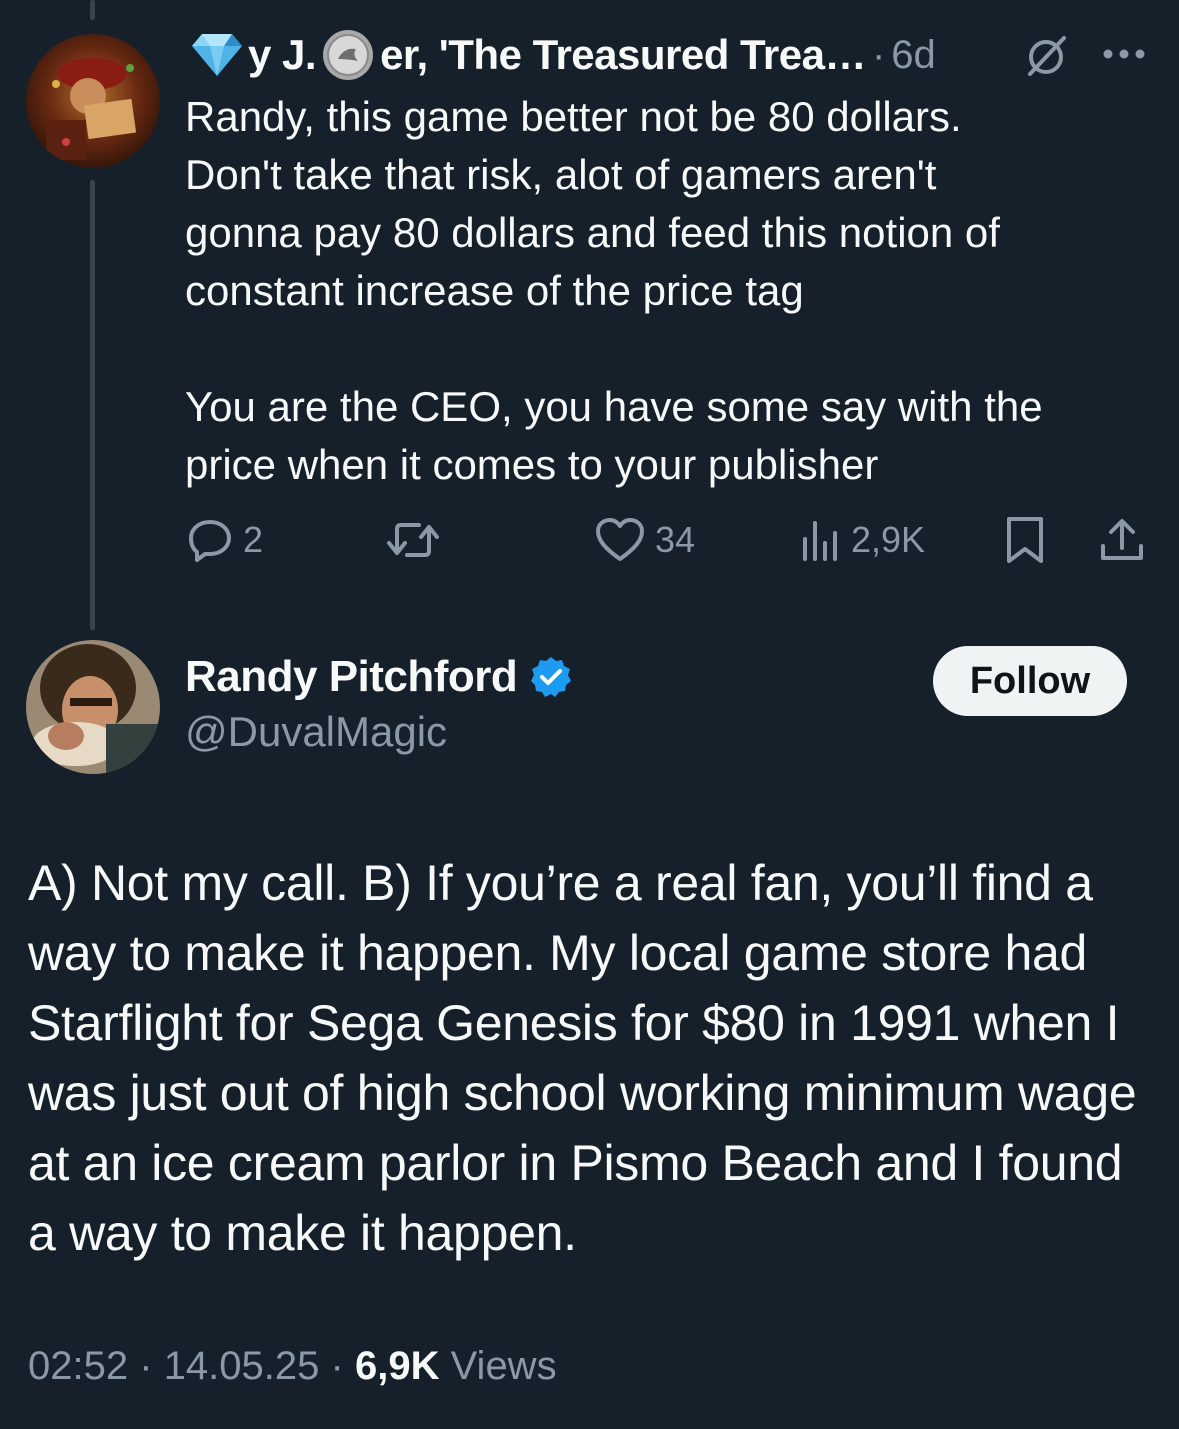  I want to click on more-icon, so click(1124, 54).